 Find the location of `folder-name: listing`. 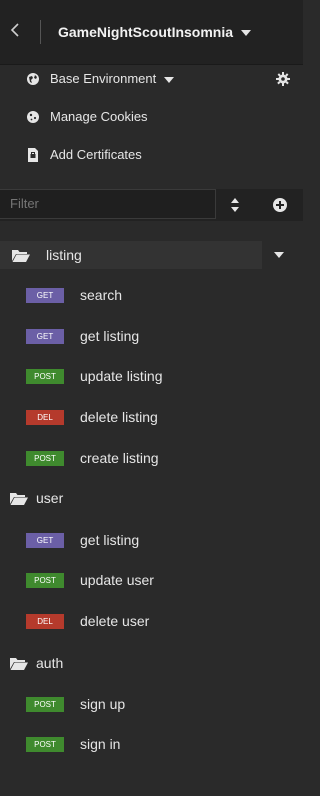

folder-name: listing is located at coordinates (64, 255).